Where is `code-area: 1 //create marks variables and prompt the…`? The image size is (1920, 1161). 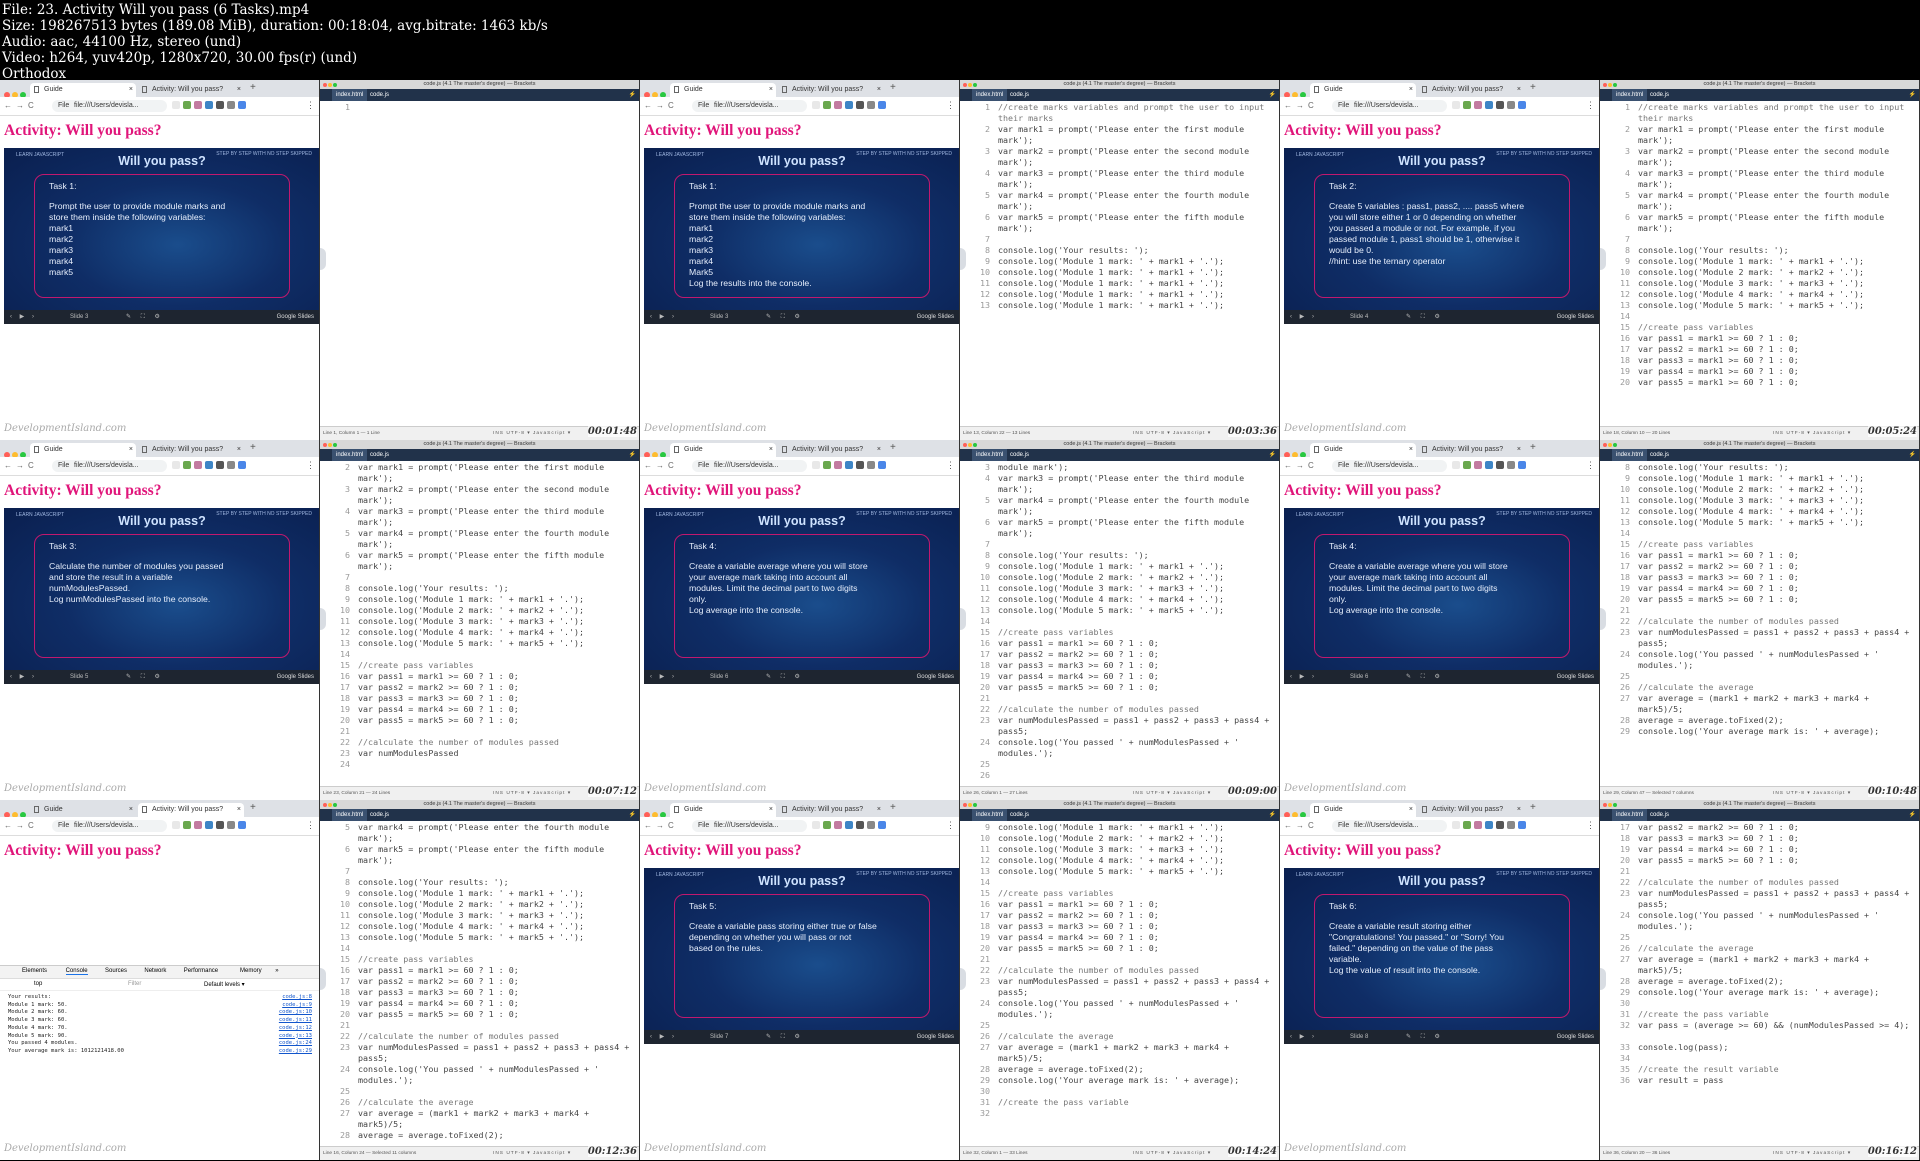 code-area: 1 //create marks variables and prompt the… is located at coordinates (1119, 263).